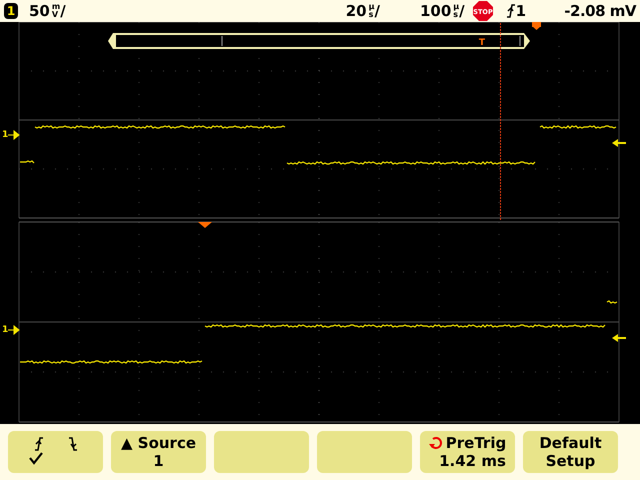 The width and height of the screenshot is (640, 480). I want to click on softkey-button: Default Setup, so click(570, 452).